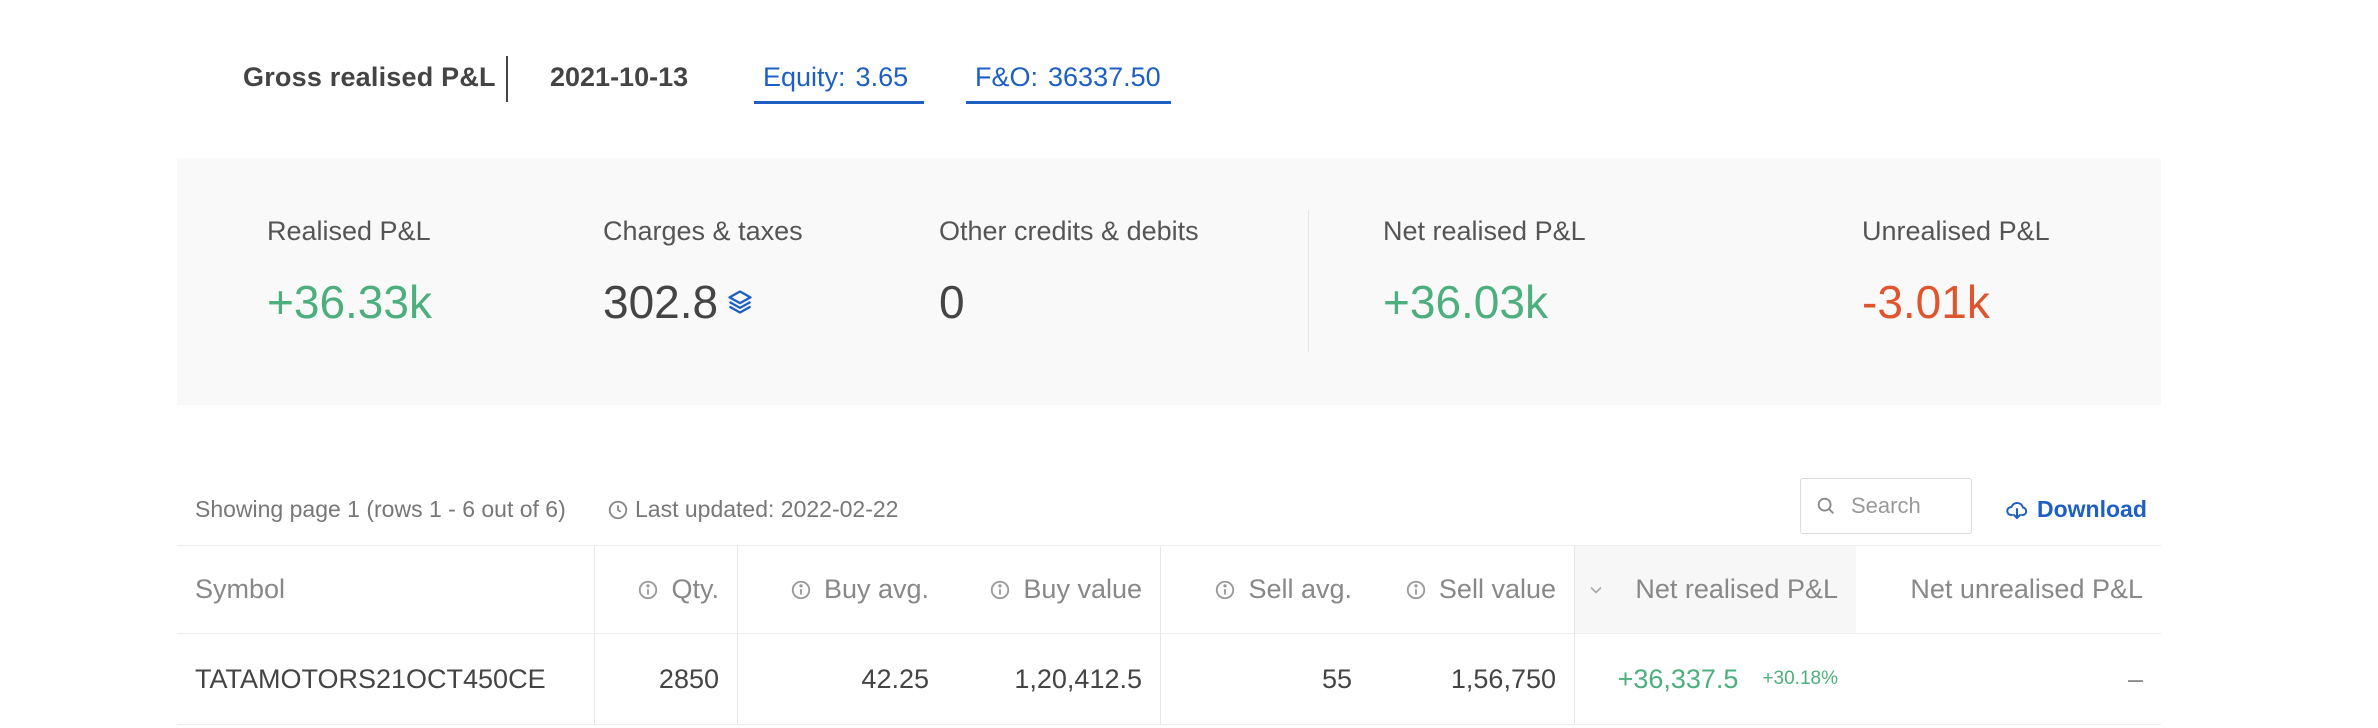 The height and width of the screenshot is (728, 2378). I want to click on cell-buy-avg: 42.25, so click(895, 678).